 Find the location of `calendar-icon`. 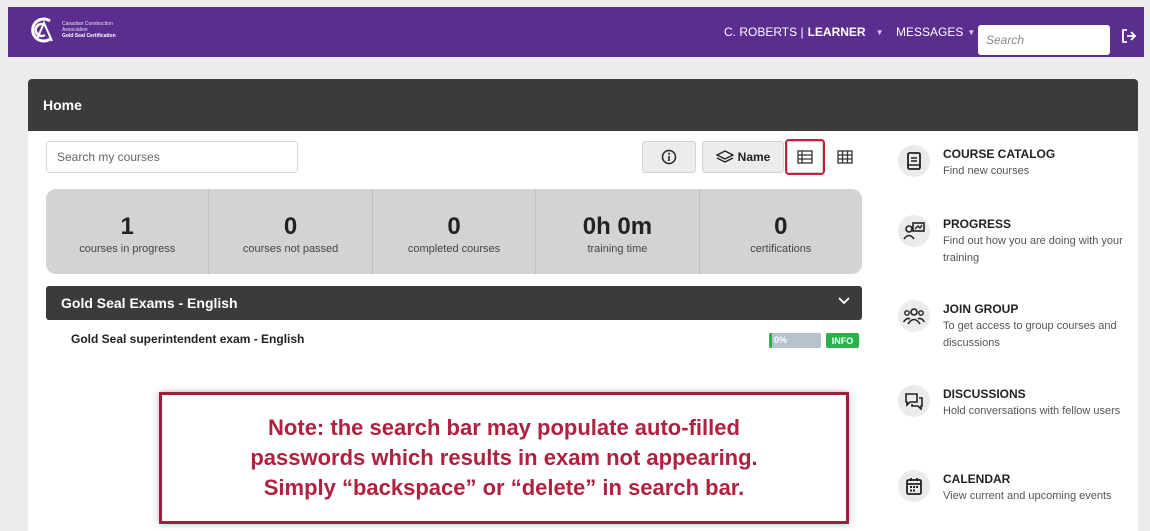

calendar-icon is located at coordinates (914, 486).